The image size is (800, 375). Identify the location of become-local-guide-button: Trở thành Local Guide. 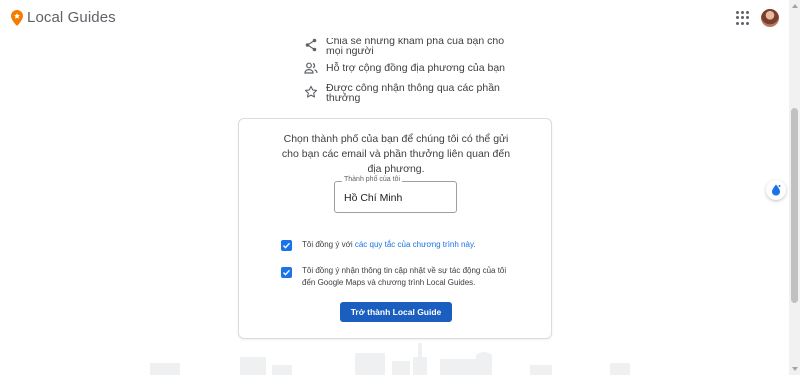
(396, 312).